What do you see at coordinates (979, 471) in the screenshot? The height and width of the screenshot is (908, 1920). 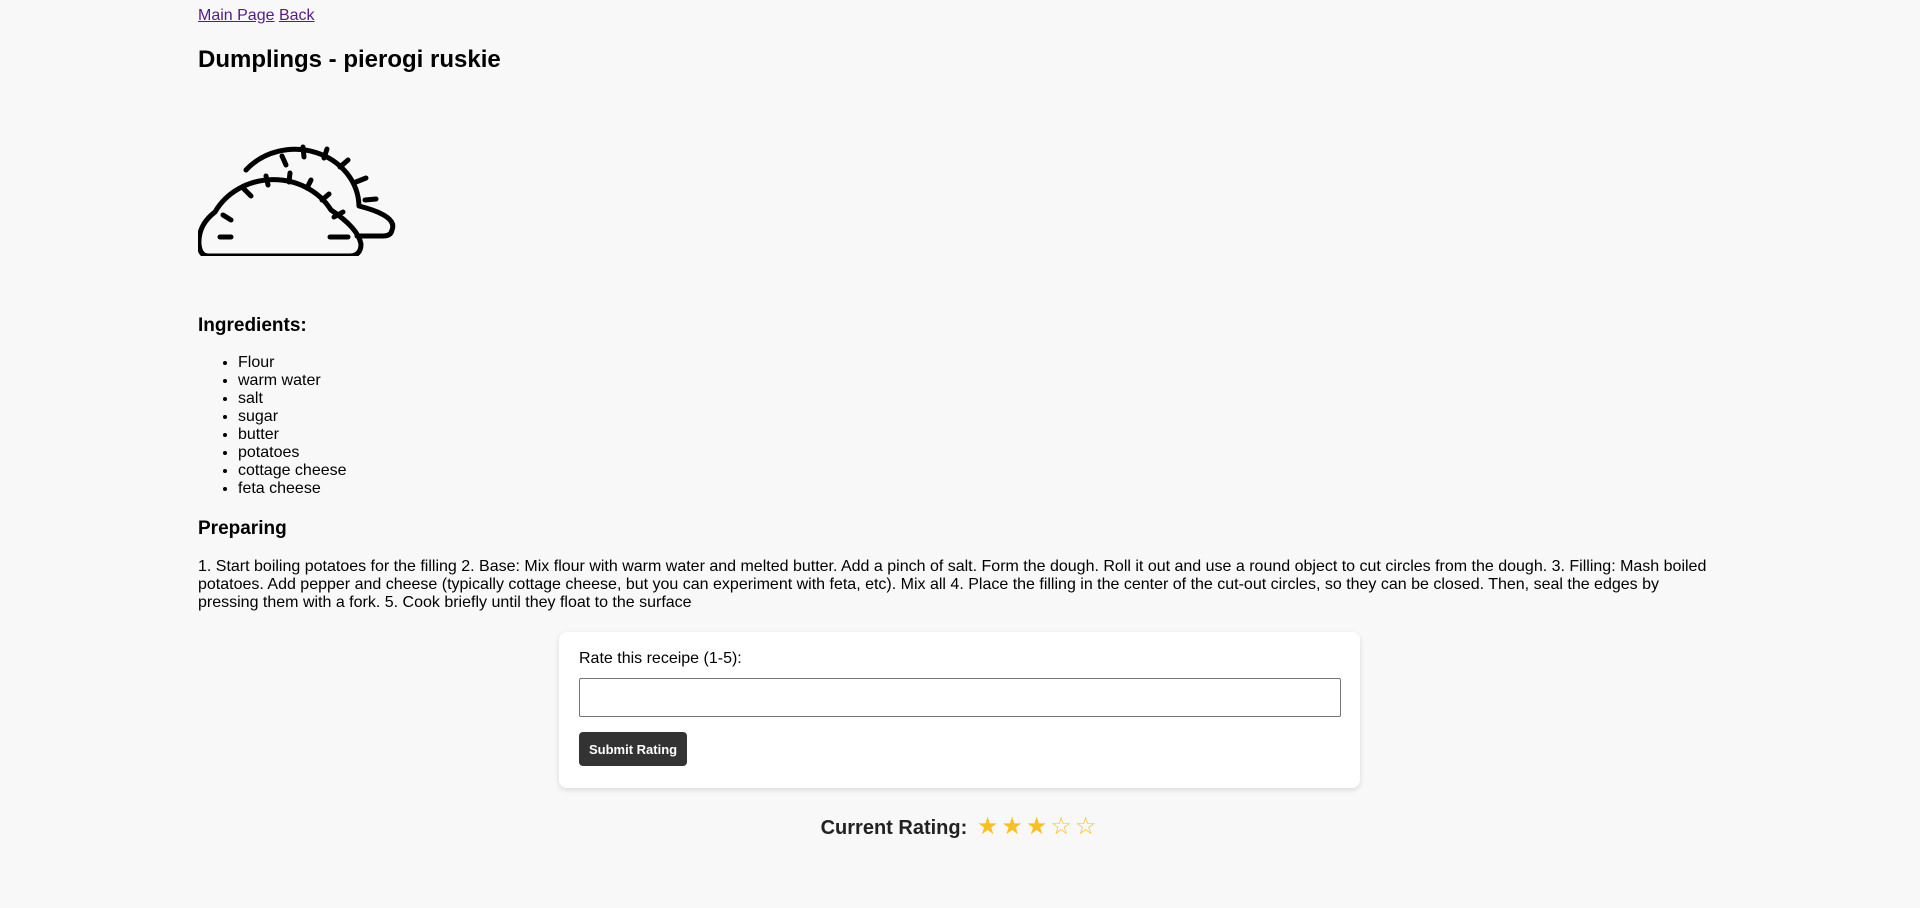 I see `ingredient-item: cottage cheese` at bounding box center [979, 471].